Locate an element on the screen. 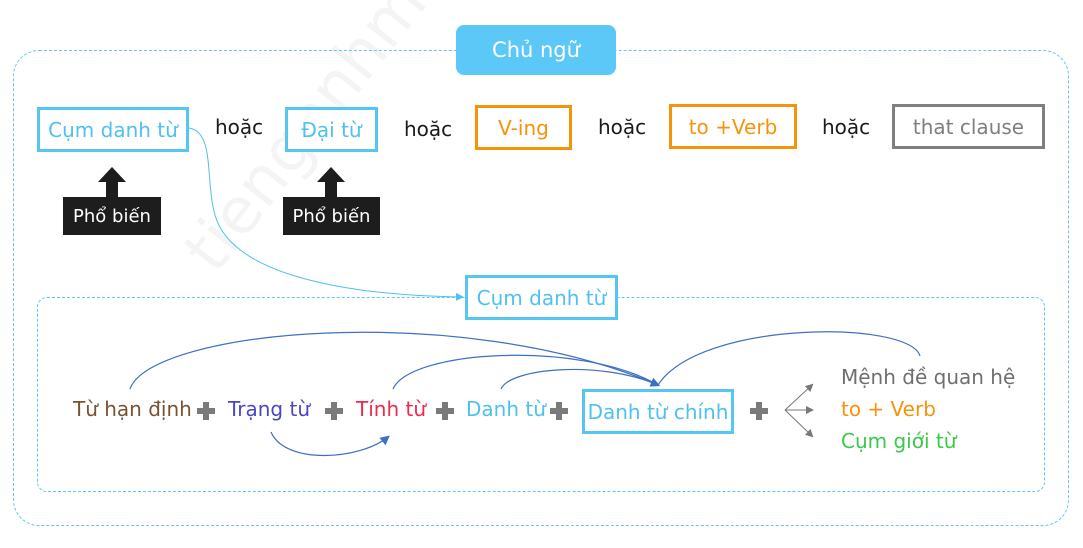 Image resolution: width=1083 pixels, height=548 pixels. link-line is located at coordinates (326, 214).